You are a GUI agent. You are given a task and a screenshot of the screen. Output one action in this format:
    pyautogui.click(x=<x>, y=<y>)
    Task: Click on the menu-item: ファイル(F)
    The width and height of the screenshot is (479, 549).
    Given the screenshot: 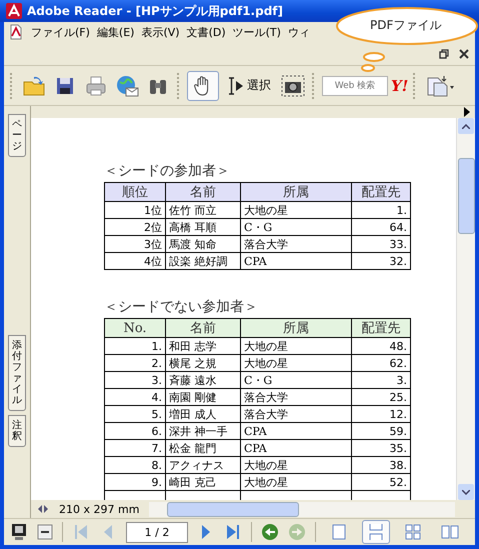 What is the action you would take?
    pyautogui.click(x=60, y=32)
    